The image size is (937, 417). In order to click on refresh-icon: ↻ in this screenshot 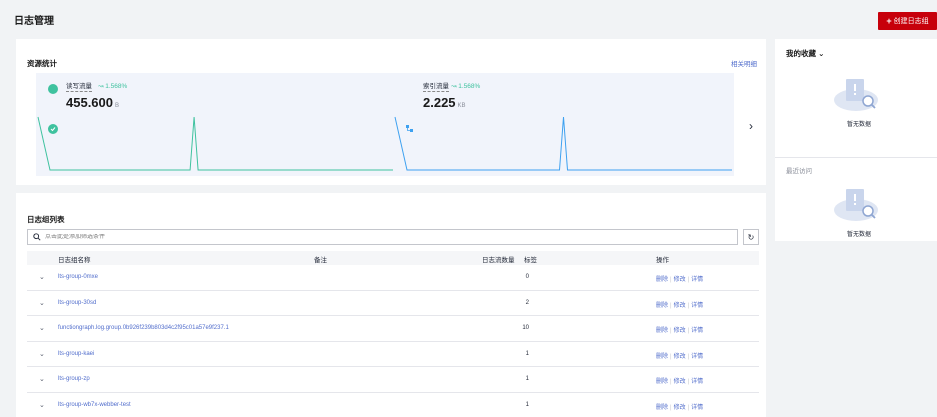, I will do `click(751, 237)`.